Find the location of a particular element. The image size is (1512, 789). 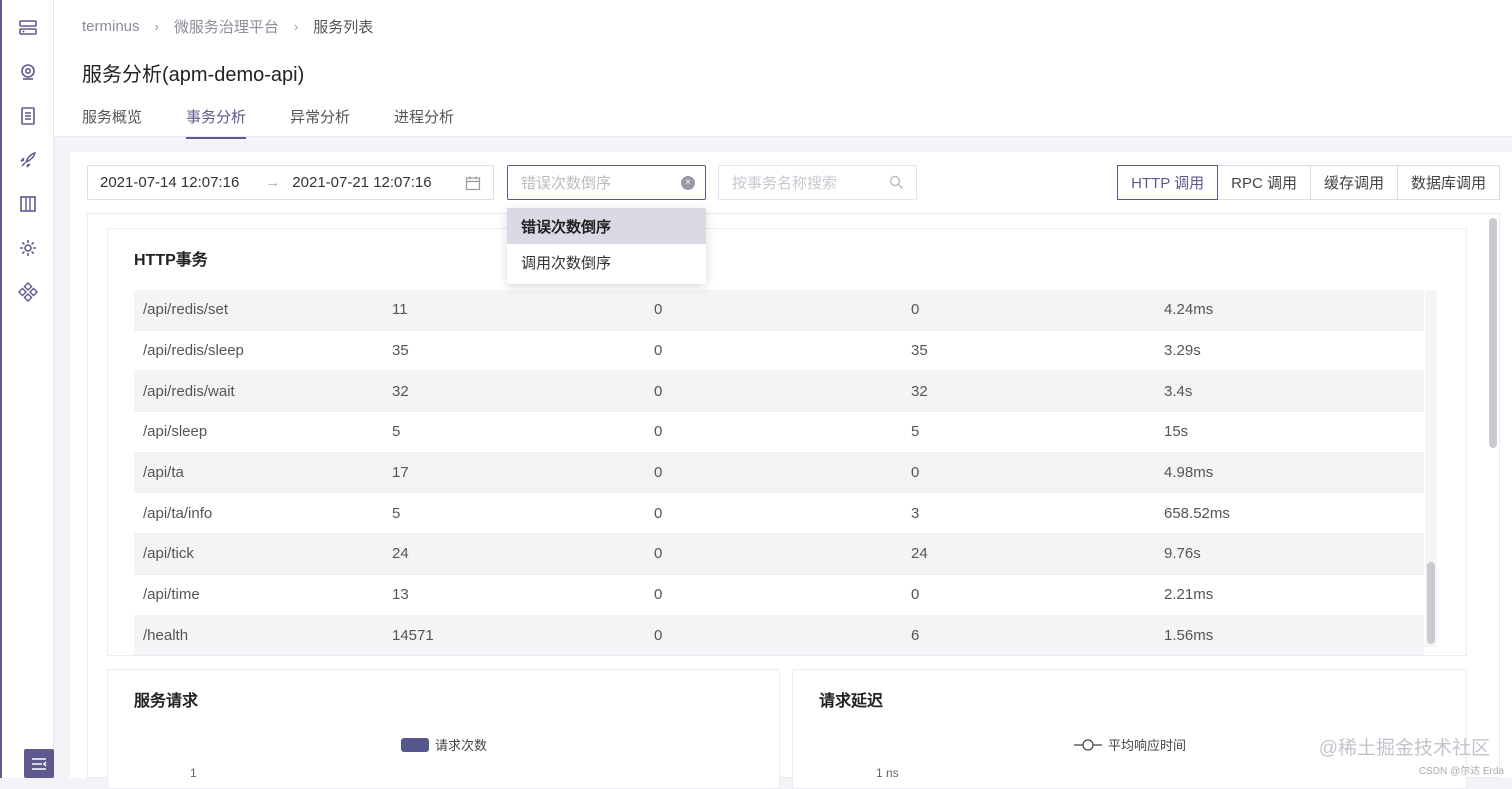

sort-dropdown-menu: 错误次数倒序 调用次数倒序 is located at coordinates (606, 246).